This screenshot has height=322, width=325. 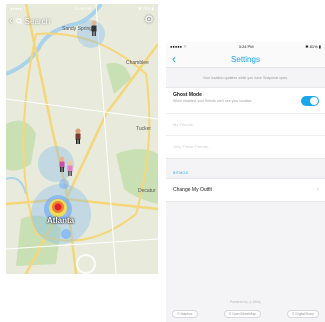 What do you see at coordinates (318, 190) in the screenshot?
I see `chevron-right-icon: ›` at bounding box center [318, 190].